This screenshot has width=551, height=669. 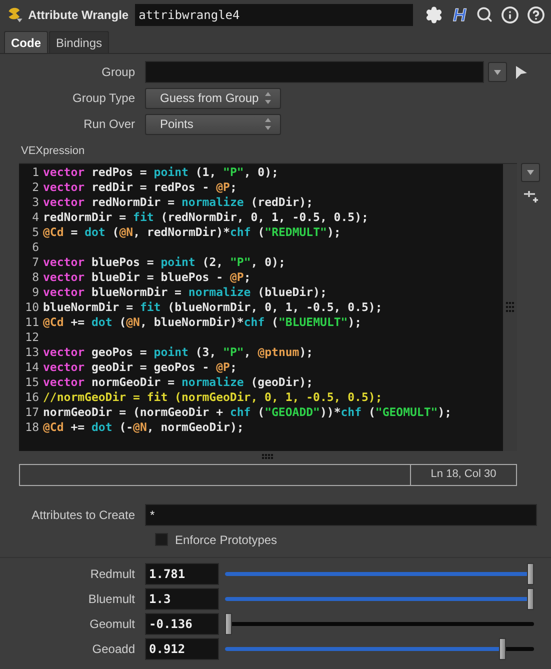 I want to click on code-line: vector geoDir = geoPos - @P;, so click(x=140, y=367).